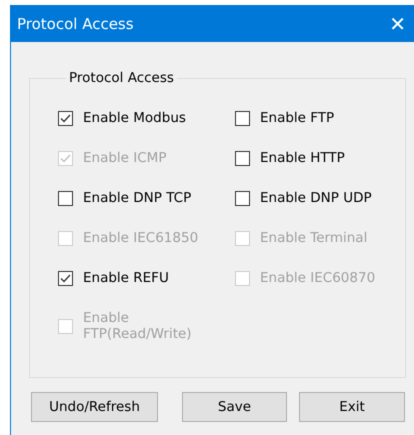  I want to click on checkbox-option: Enable REFU, so click(146, 278).